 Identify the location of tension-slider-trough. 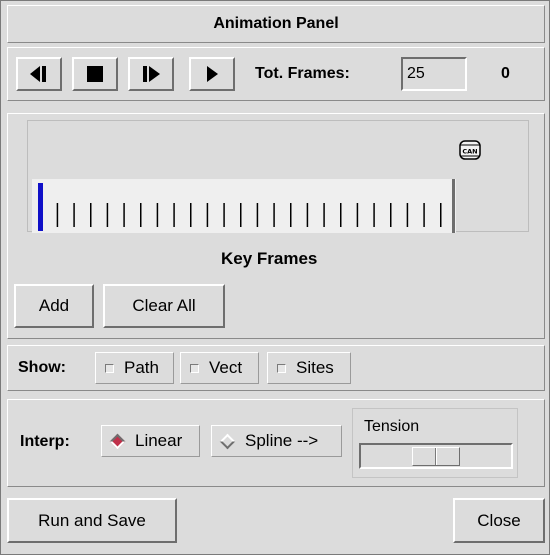
(436, 456).